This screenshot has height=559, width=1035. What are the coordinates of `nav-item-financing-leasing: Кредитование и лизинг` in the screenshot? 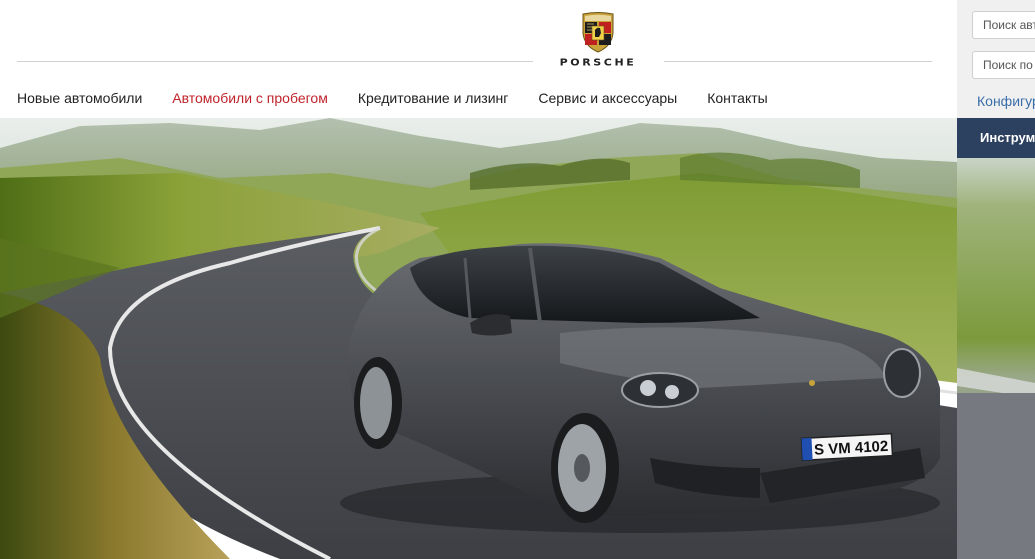 It's located at (433, 98).